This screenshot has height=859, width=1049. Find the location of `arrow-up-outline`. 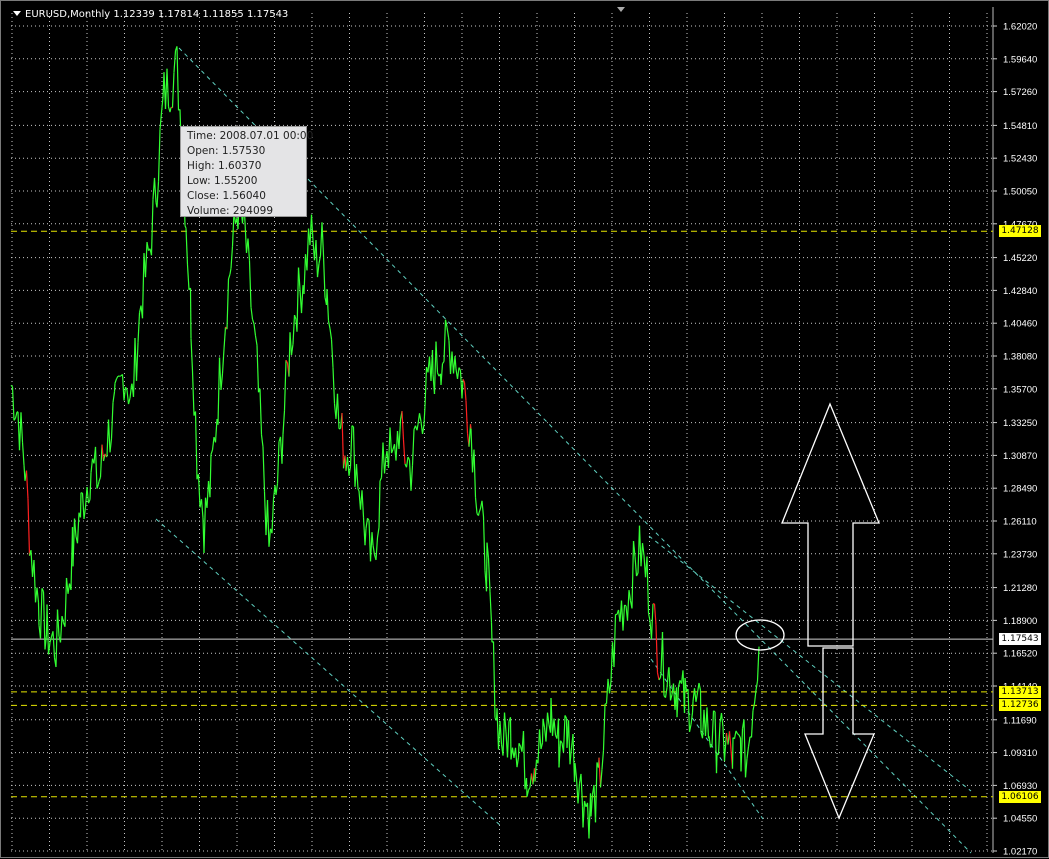

arrow-up-outline is located at coordinates (830, 525).